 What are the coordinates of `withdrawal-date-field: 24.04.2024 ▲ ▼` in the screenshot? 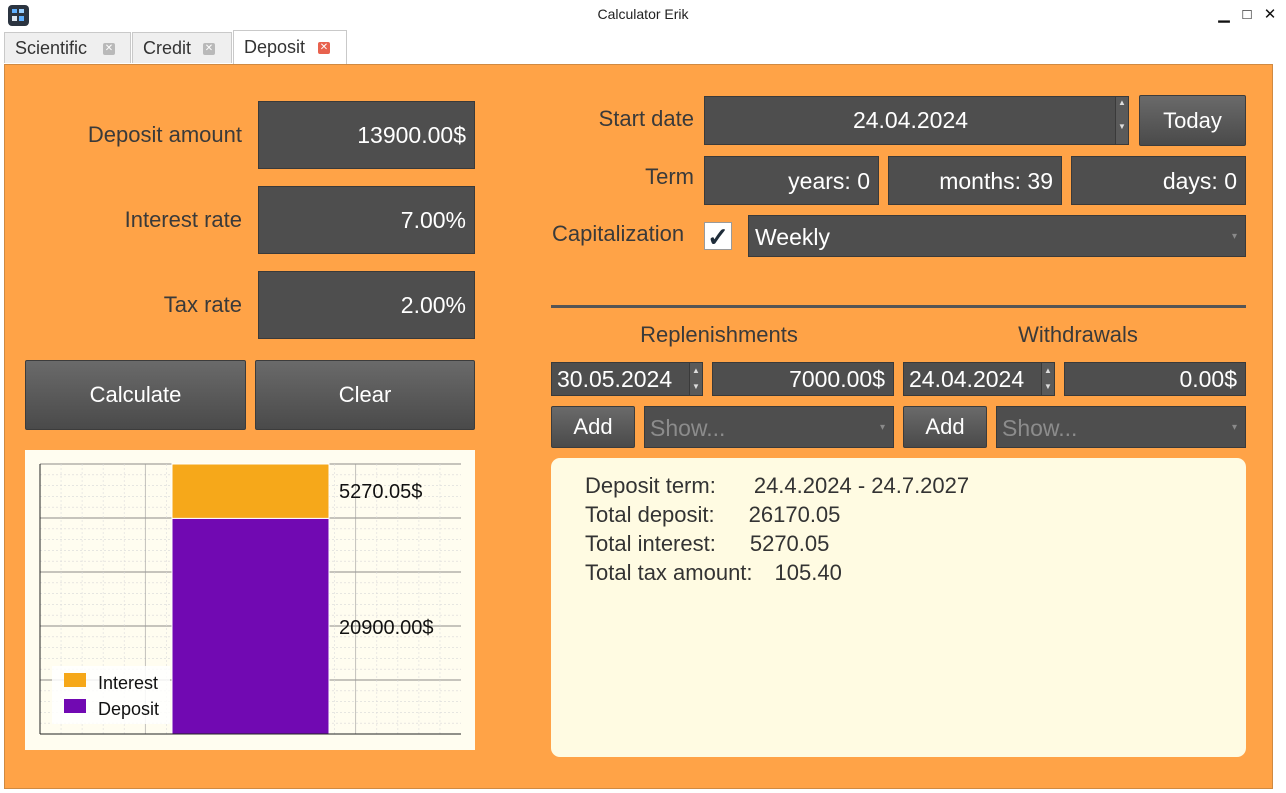 It's located at (979, 379).